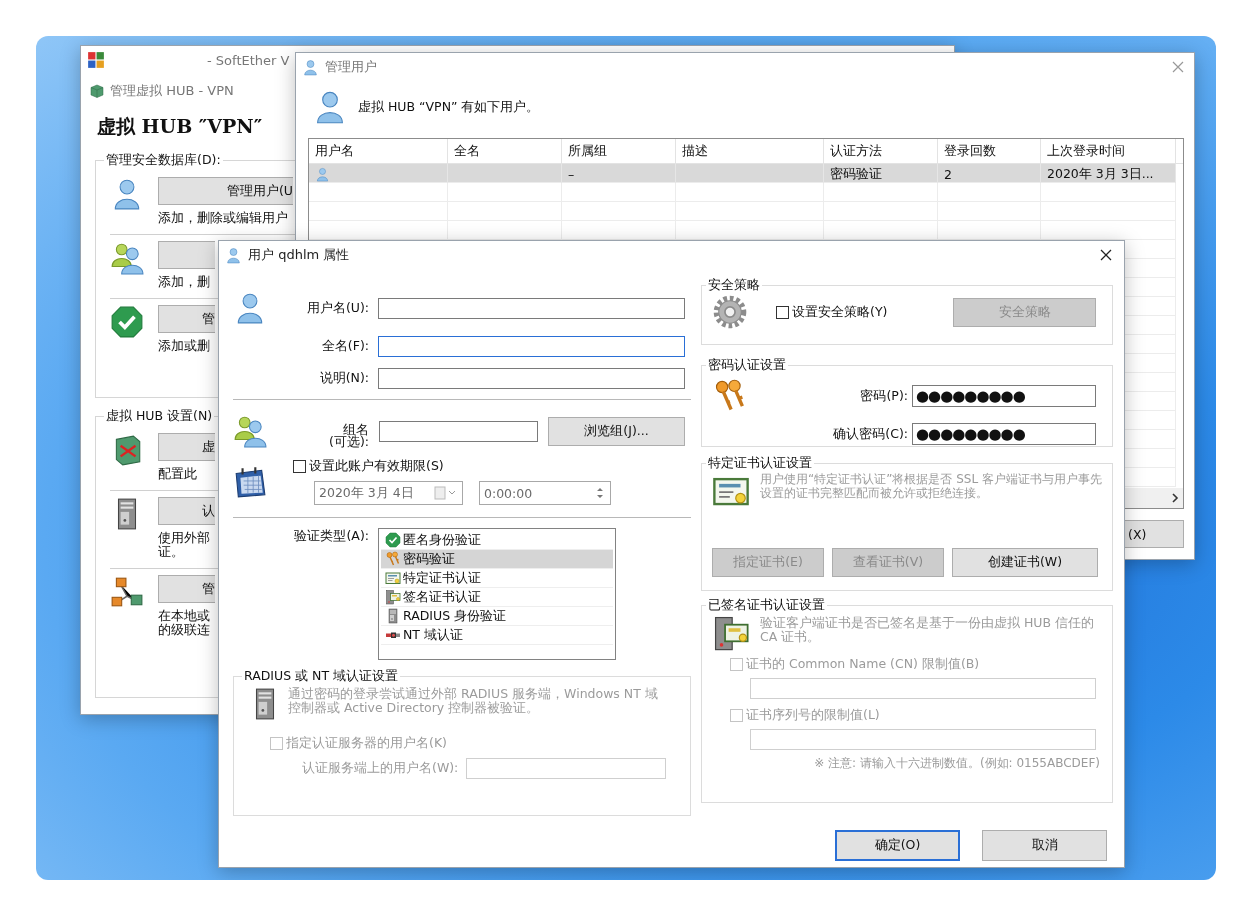 This screenshot has height=916, width=1252. What do you see at coordinates (840, 312) in the screenshot?
I see `checkbox-label: 设置安全策略(Y)` at bounding box center [840, 312].